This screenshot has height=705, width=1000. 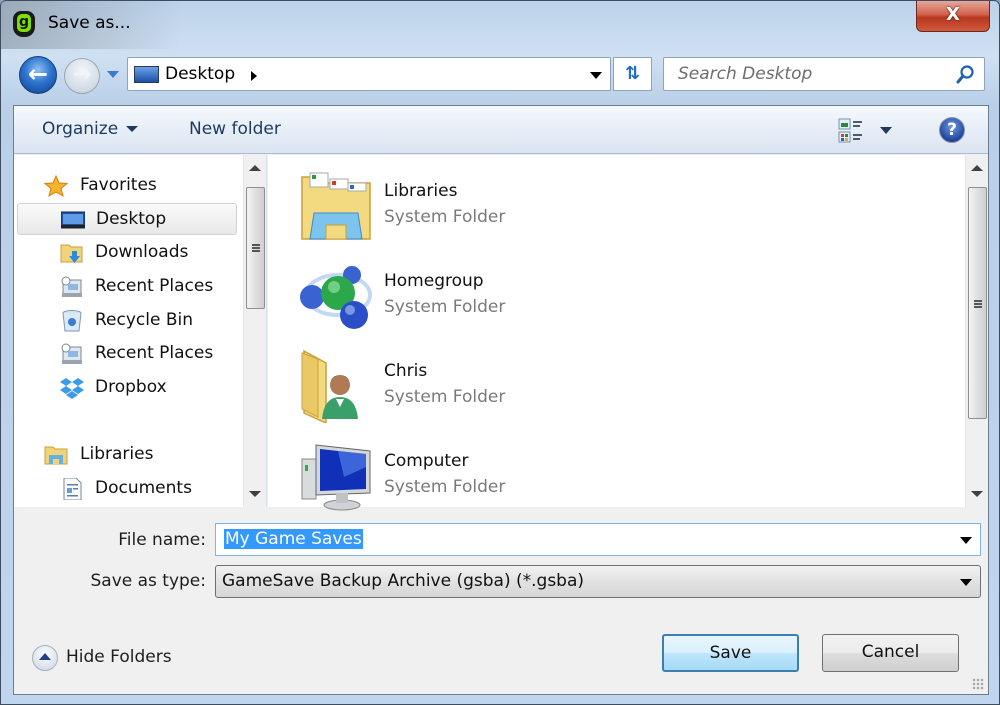 I want to click on refresh-button: ⇅, so click(x=632, y=74).